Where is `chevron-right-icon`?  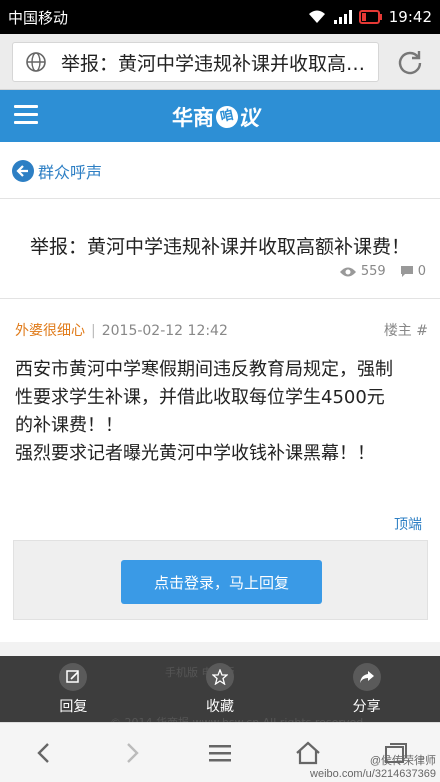
chevron-right-icon is located at coordinates (133, 752).